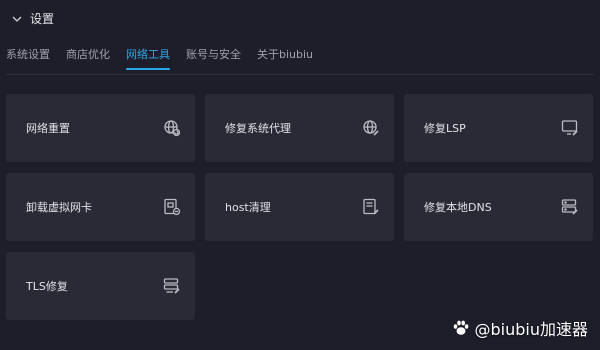 The width and height of the screenshot is (600, 350). What do you see at coordinates (47, 286) in the screenshot?
I see `card-label: TLS修复` at bounding box center [47, 286].